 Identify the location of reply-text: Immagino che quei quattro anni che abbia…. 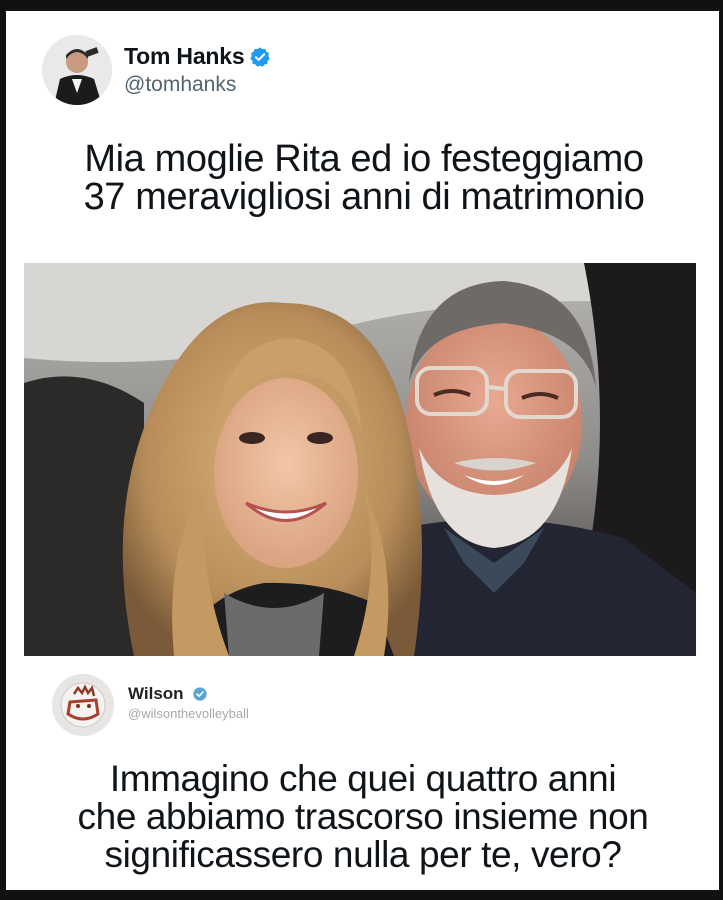
(363, 817).